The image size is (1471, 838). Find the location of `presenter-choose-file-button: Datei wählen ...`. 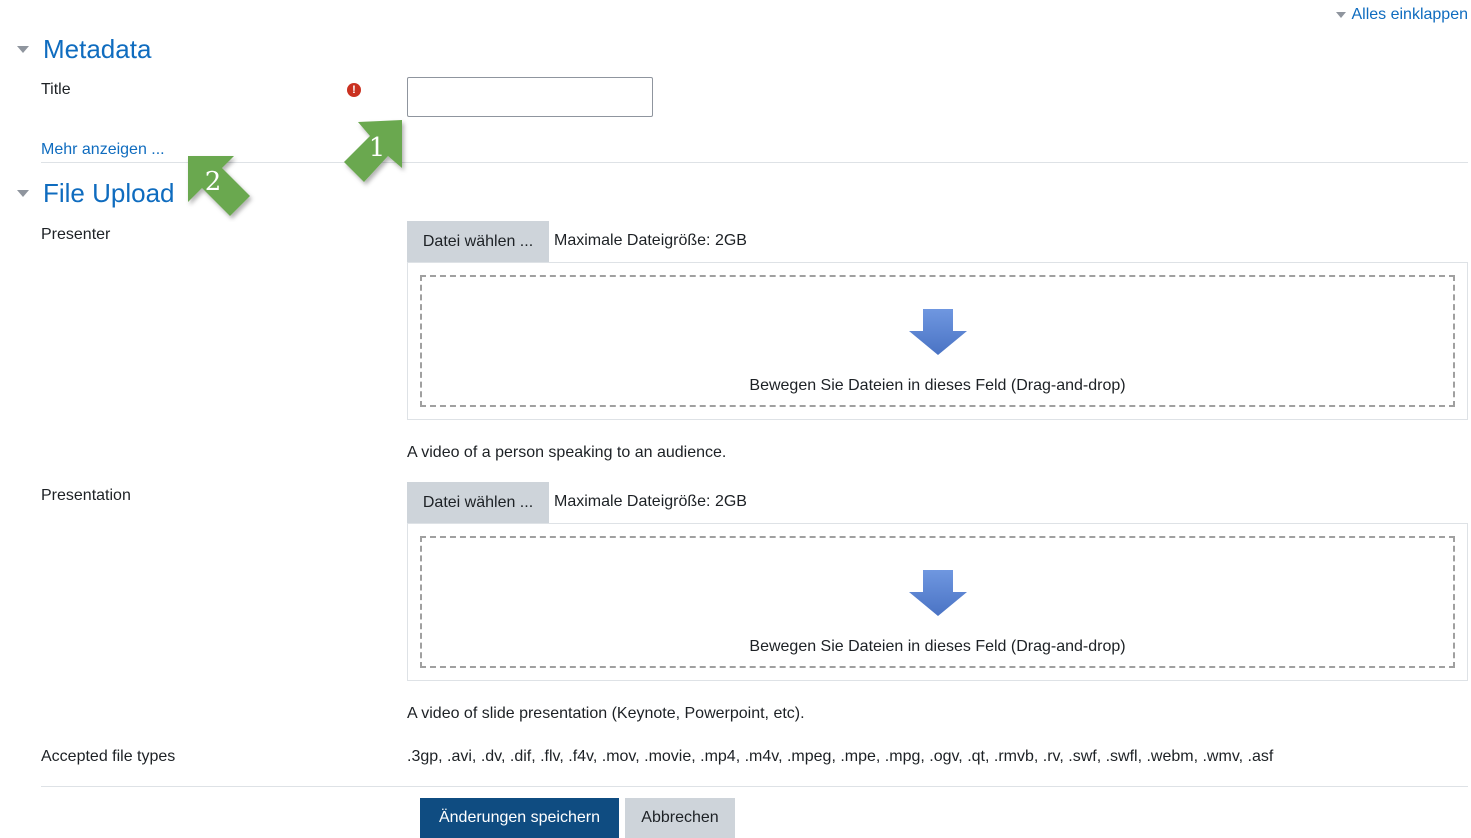

presenter-choose-file-button: Datei wählen ... is located at coordinates (478, 242).